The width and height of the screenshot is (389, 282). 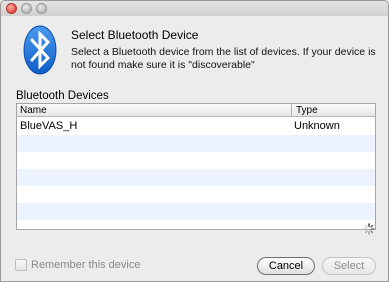 What do you see at coordinates (291, 110) in the screenshot?
I see `column-separator` at bounding box center [291, 110].